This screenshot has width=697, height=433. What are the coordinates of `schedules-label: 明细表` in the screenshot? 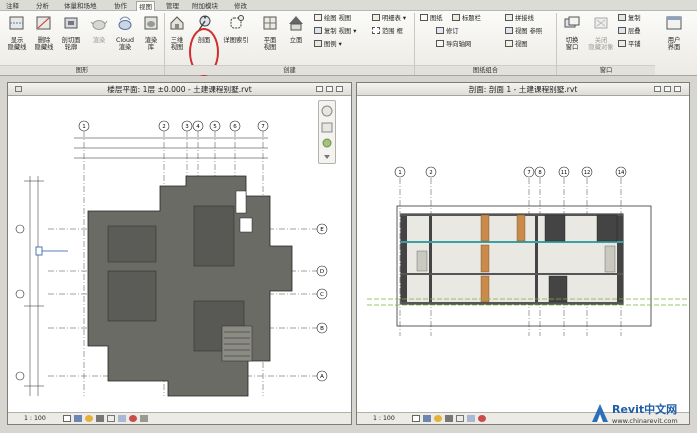 It's located at (391, 18).